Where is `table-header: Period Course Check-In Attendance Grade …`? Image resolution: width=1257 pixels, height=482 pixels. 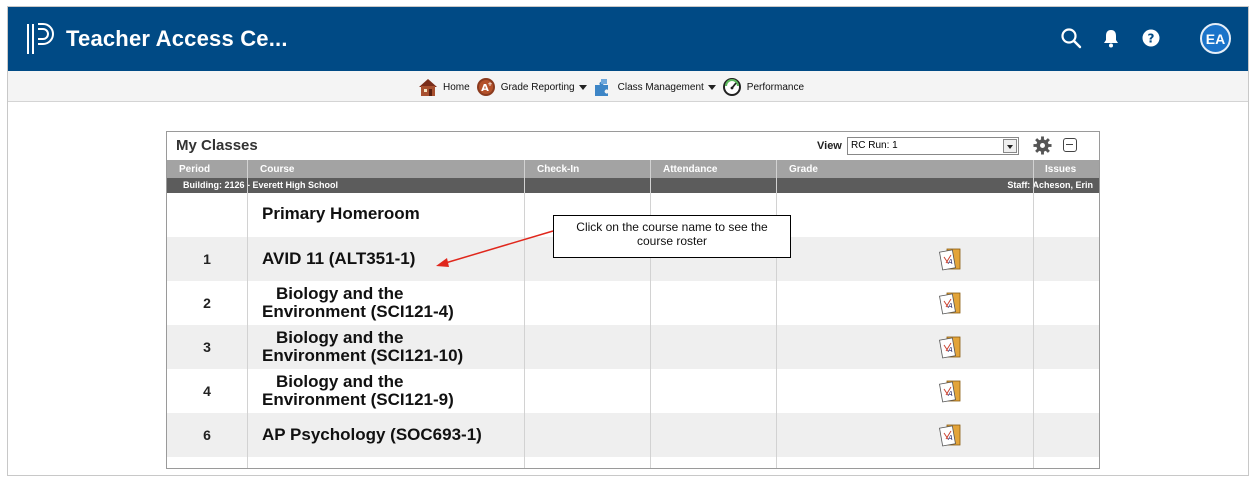 table-header: Period Course Check-In Attendance Grade … is located at coordinates (633, 169).